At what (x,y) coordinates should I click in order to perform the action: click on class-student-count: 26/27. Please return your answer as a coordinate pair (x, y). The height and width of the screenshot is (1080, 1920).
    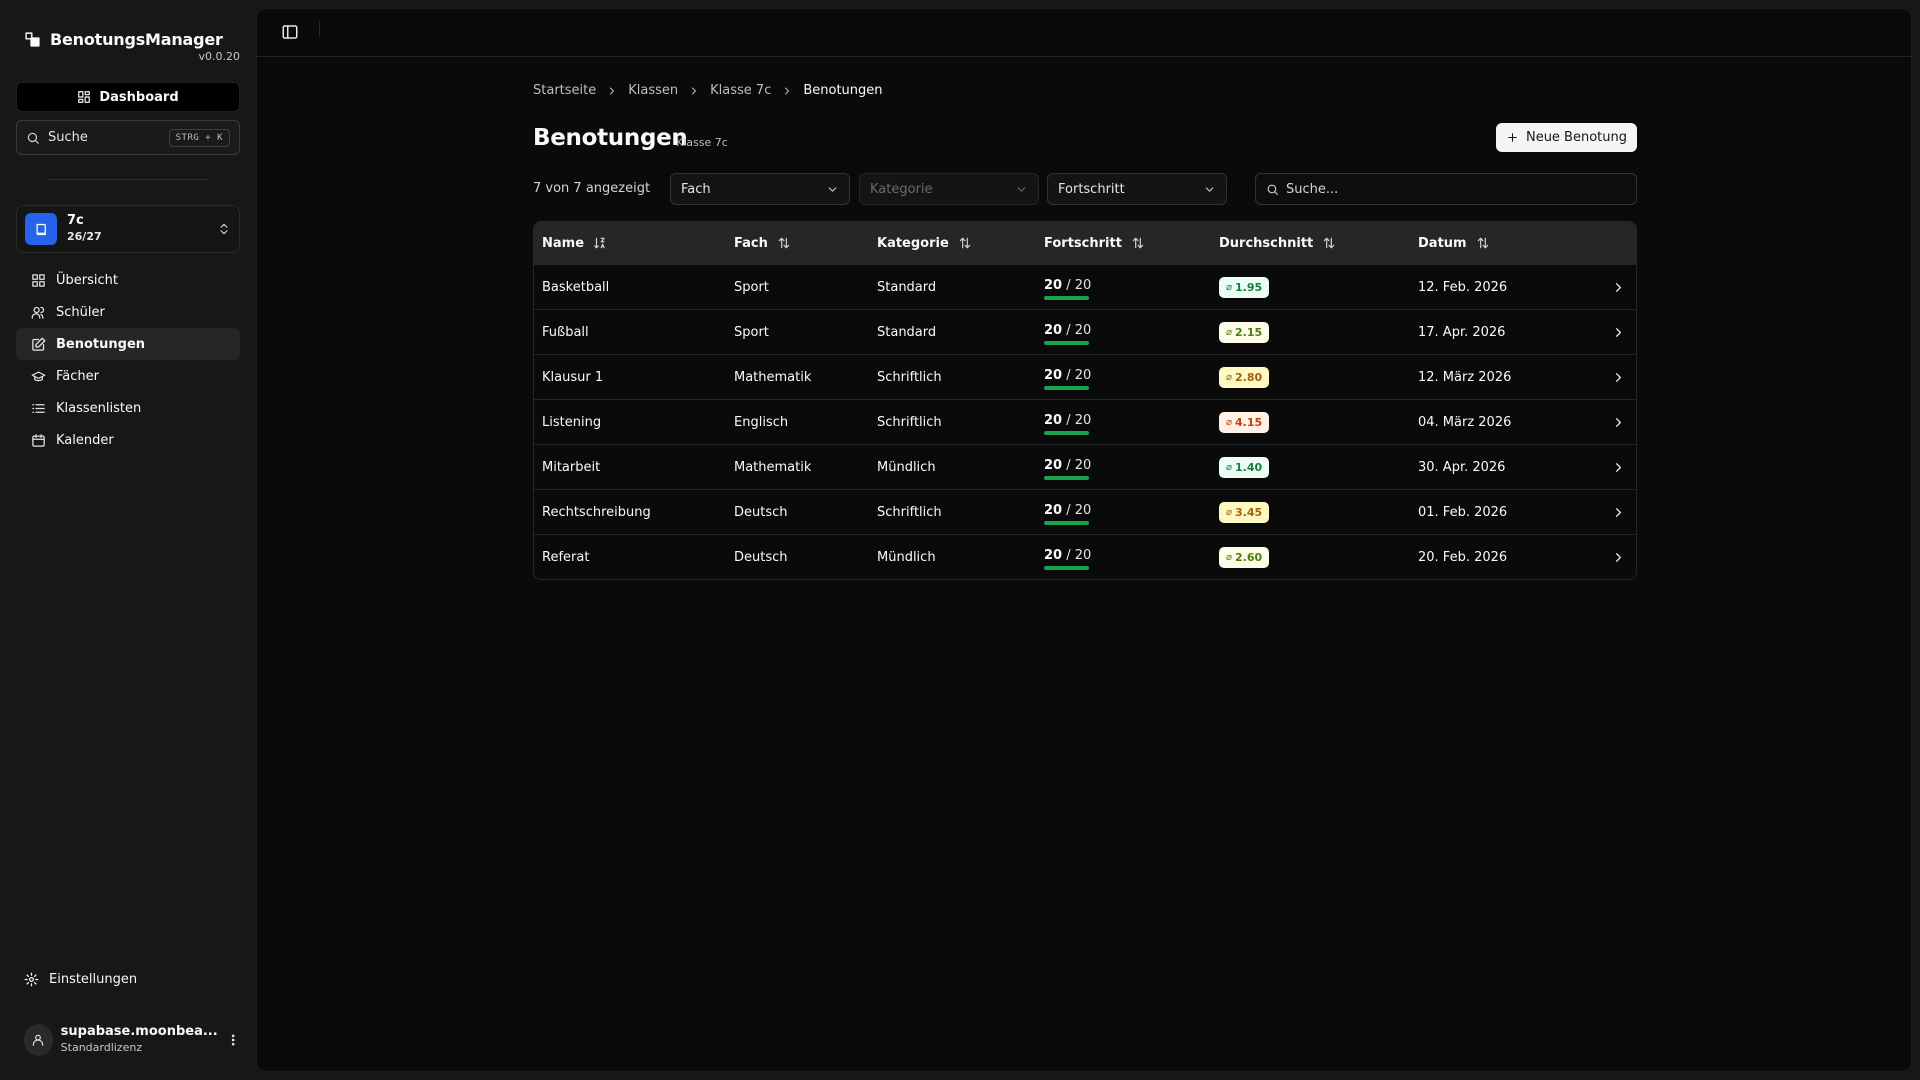
    Looking at the image, I should click on (84, 236).